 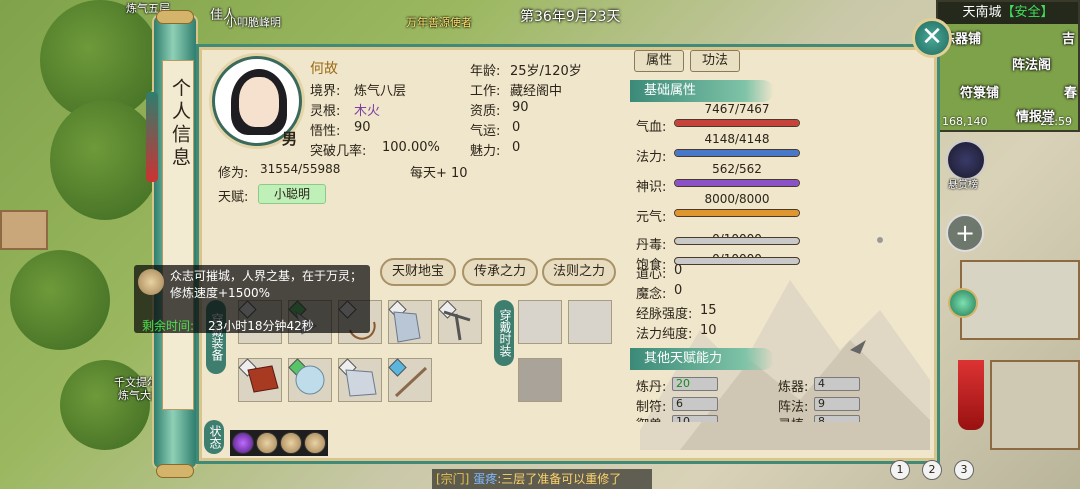 What do you see at coordinates (900, 470) in the screenshot?
I see `page-button: 1` at bounding box center [900, 470].